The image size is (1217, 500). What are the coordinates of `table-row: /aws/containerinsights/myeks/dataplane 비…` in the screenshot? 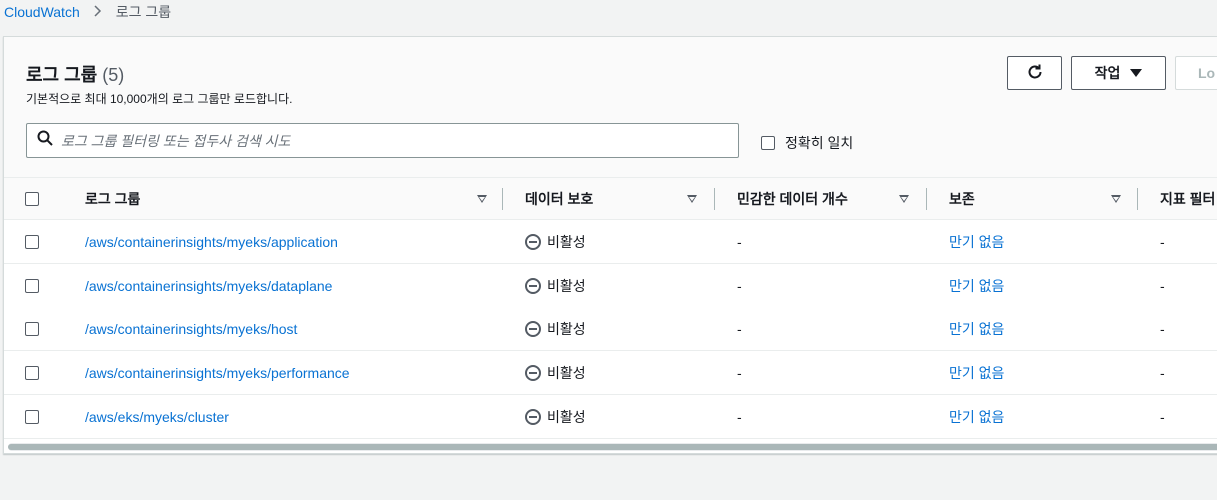 It's located at (610, 286).